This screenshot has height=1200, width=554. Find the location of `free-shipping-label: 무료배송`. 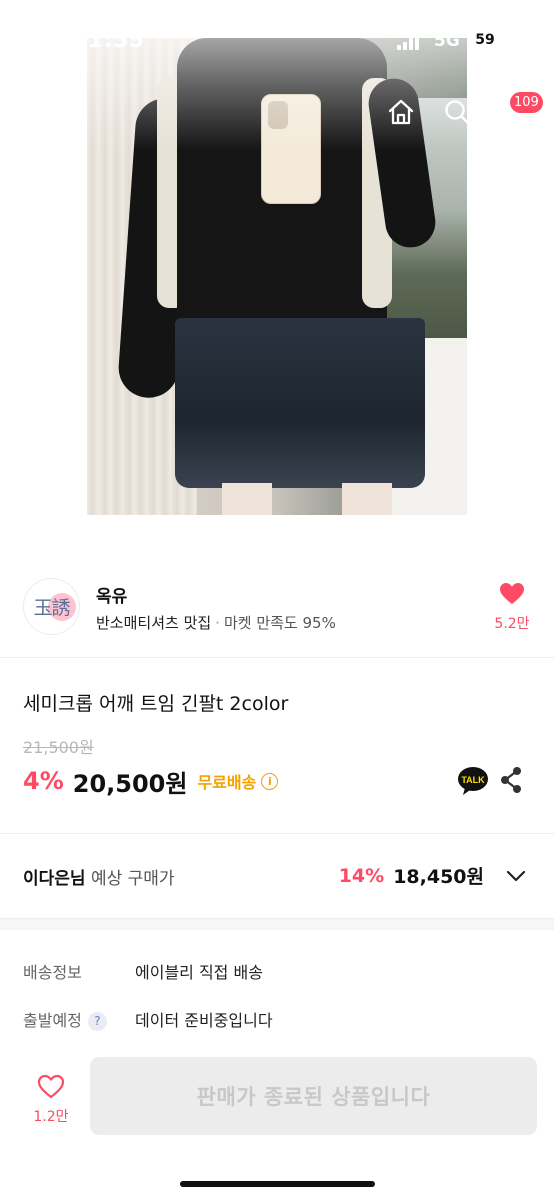

free-shipping-label: 무료배송 is located at coordinates (227, 782).